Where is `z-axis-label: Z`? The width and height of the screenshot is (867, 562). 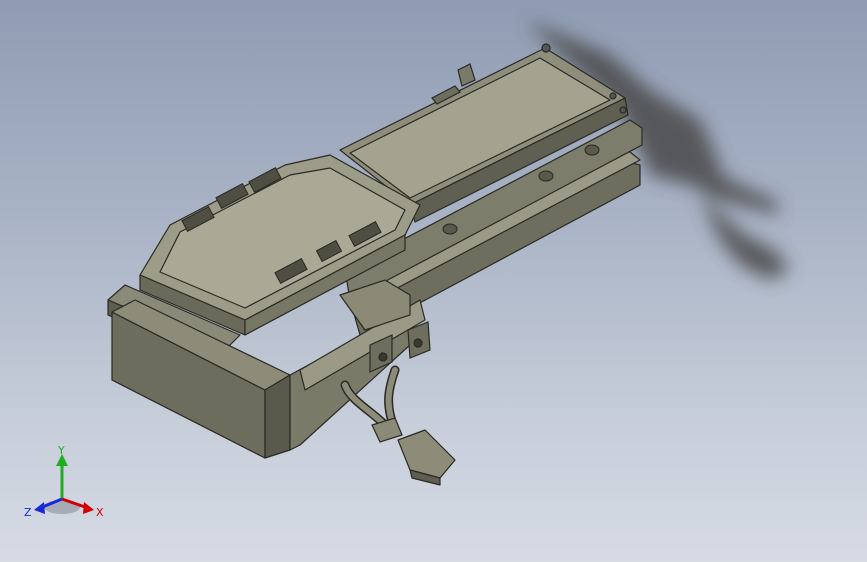
z-axis-label: Z is located at coordinates (28, 512).